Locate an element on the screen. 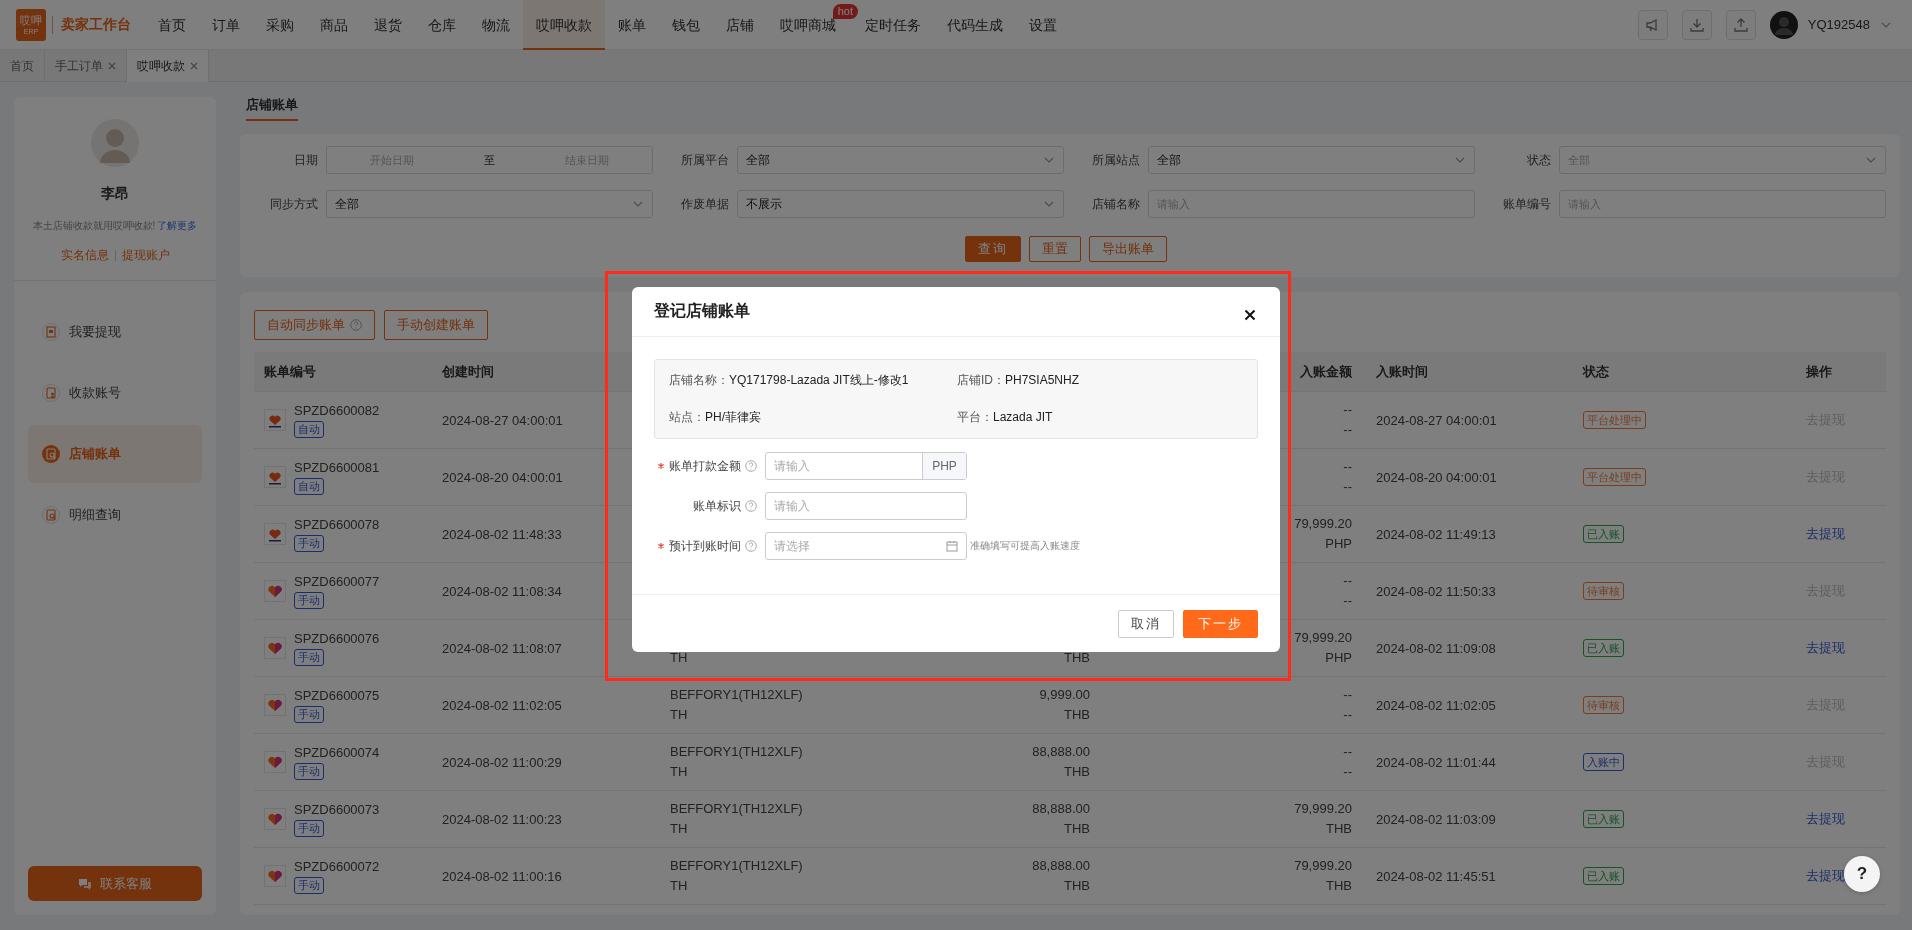  page-tab: 首页 is located at coordinates (22, 66).